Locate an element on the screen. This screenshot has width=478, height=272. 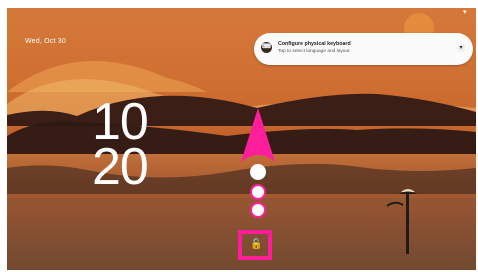
clock: 10 20 is located at coordinates (120, 146).